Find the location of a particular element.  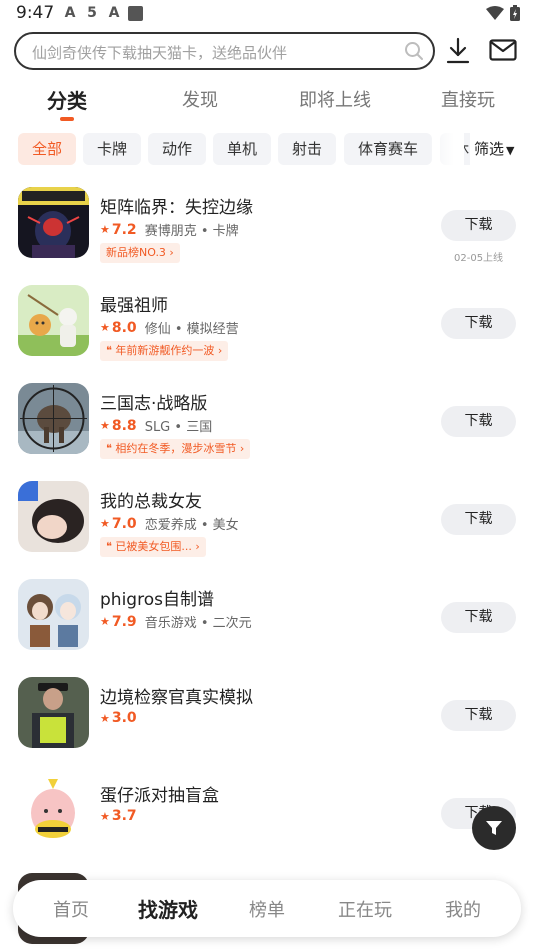

chip-card: 卡牌 is located at coordinates (112, 149).